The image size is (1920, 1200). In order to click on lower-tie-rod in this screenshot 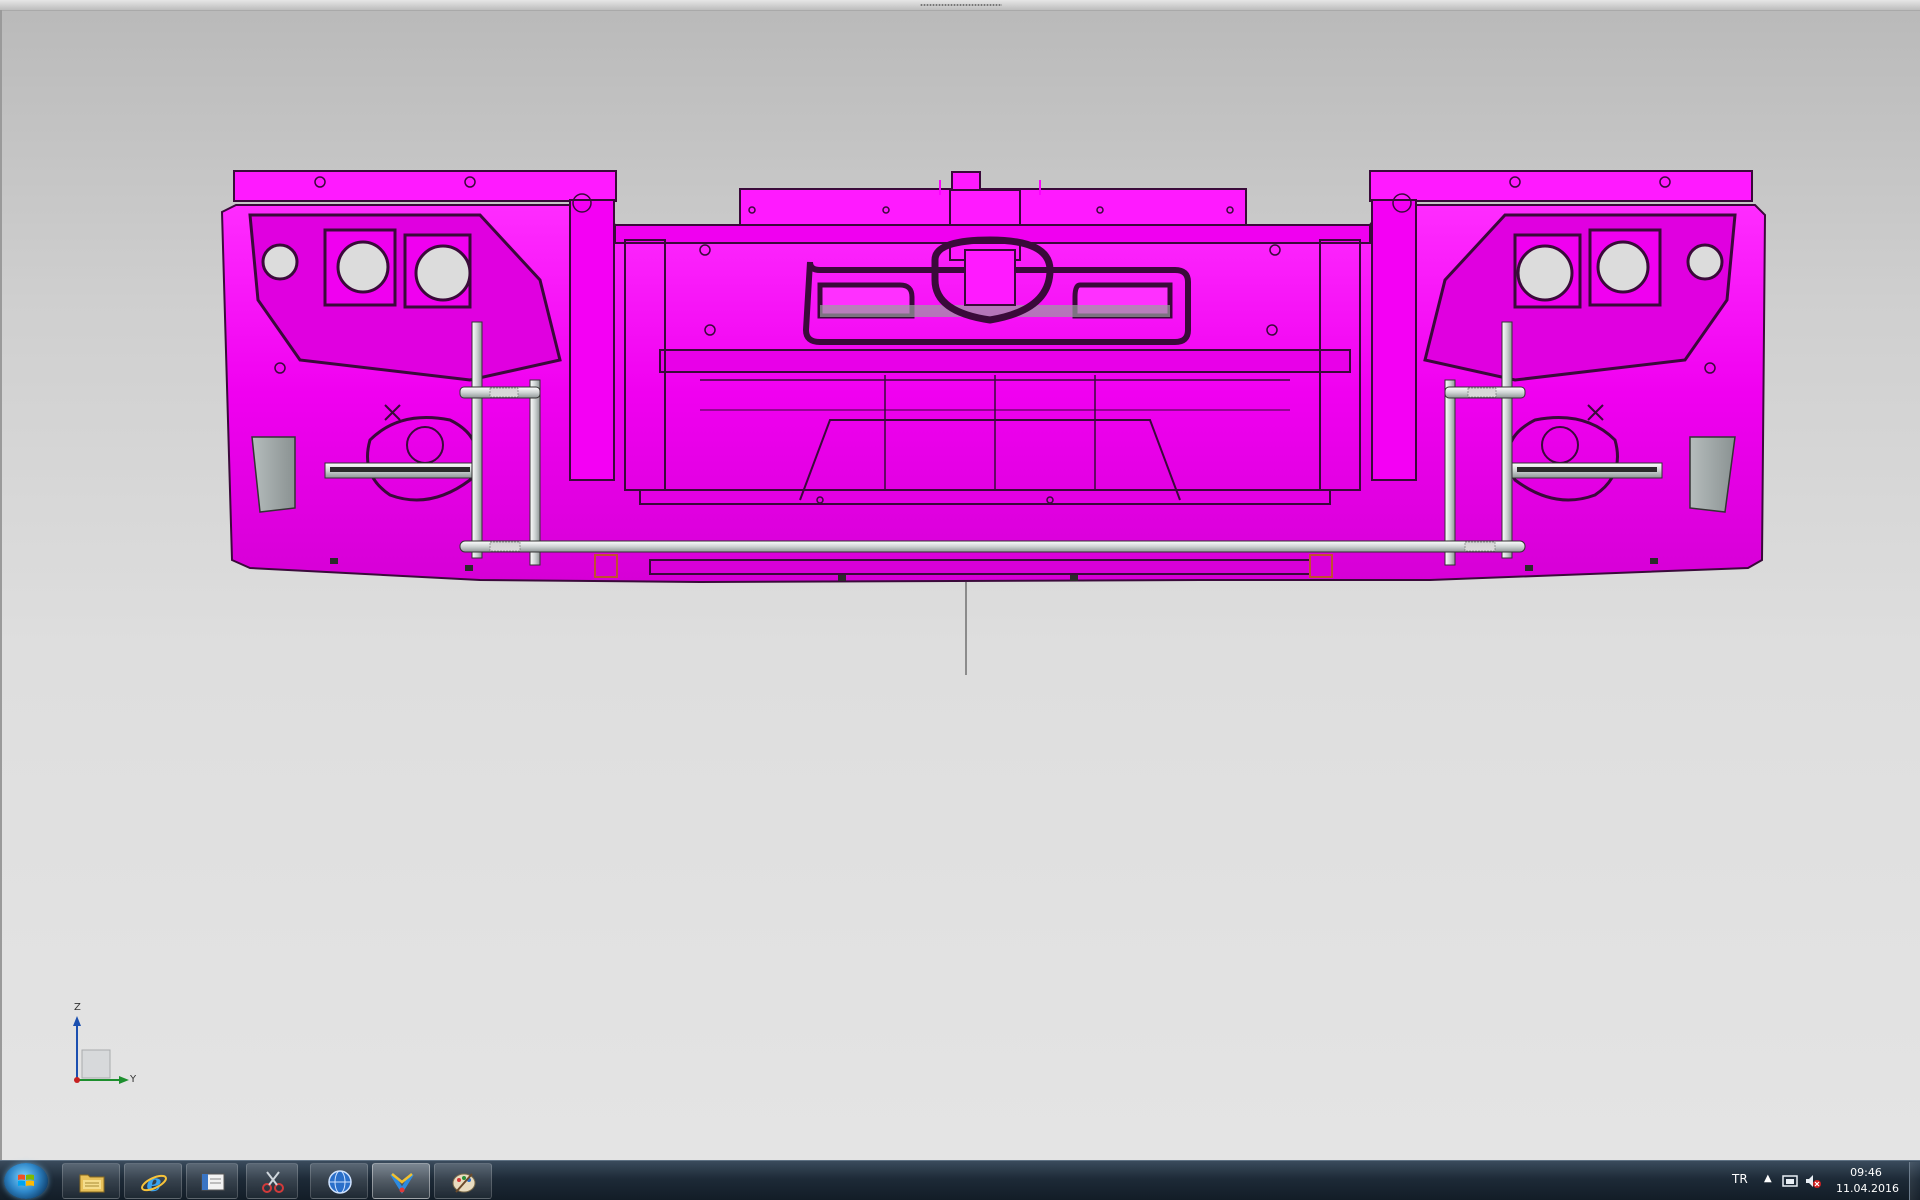, I will do `click(992, 546)`.